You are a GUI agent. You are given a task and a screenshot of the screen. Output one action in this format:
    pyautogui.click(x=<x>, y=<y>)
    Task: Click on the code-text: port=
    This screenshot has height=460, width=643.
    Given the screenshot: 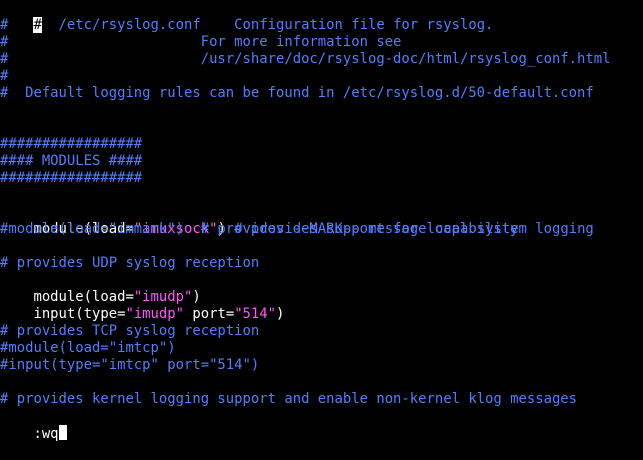 What is the action you would take?
    pyautogui.click(x=209, y=314)
    